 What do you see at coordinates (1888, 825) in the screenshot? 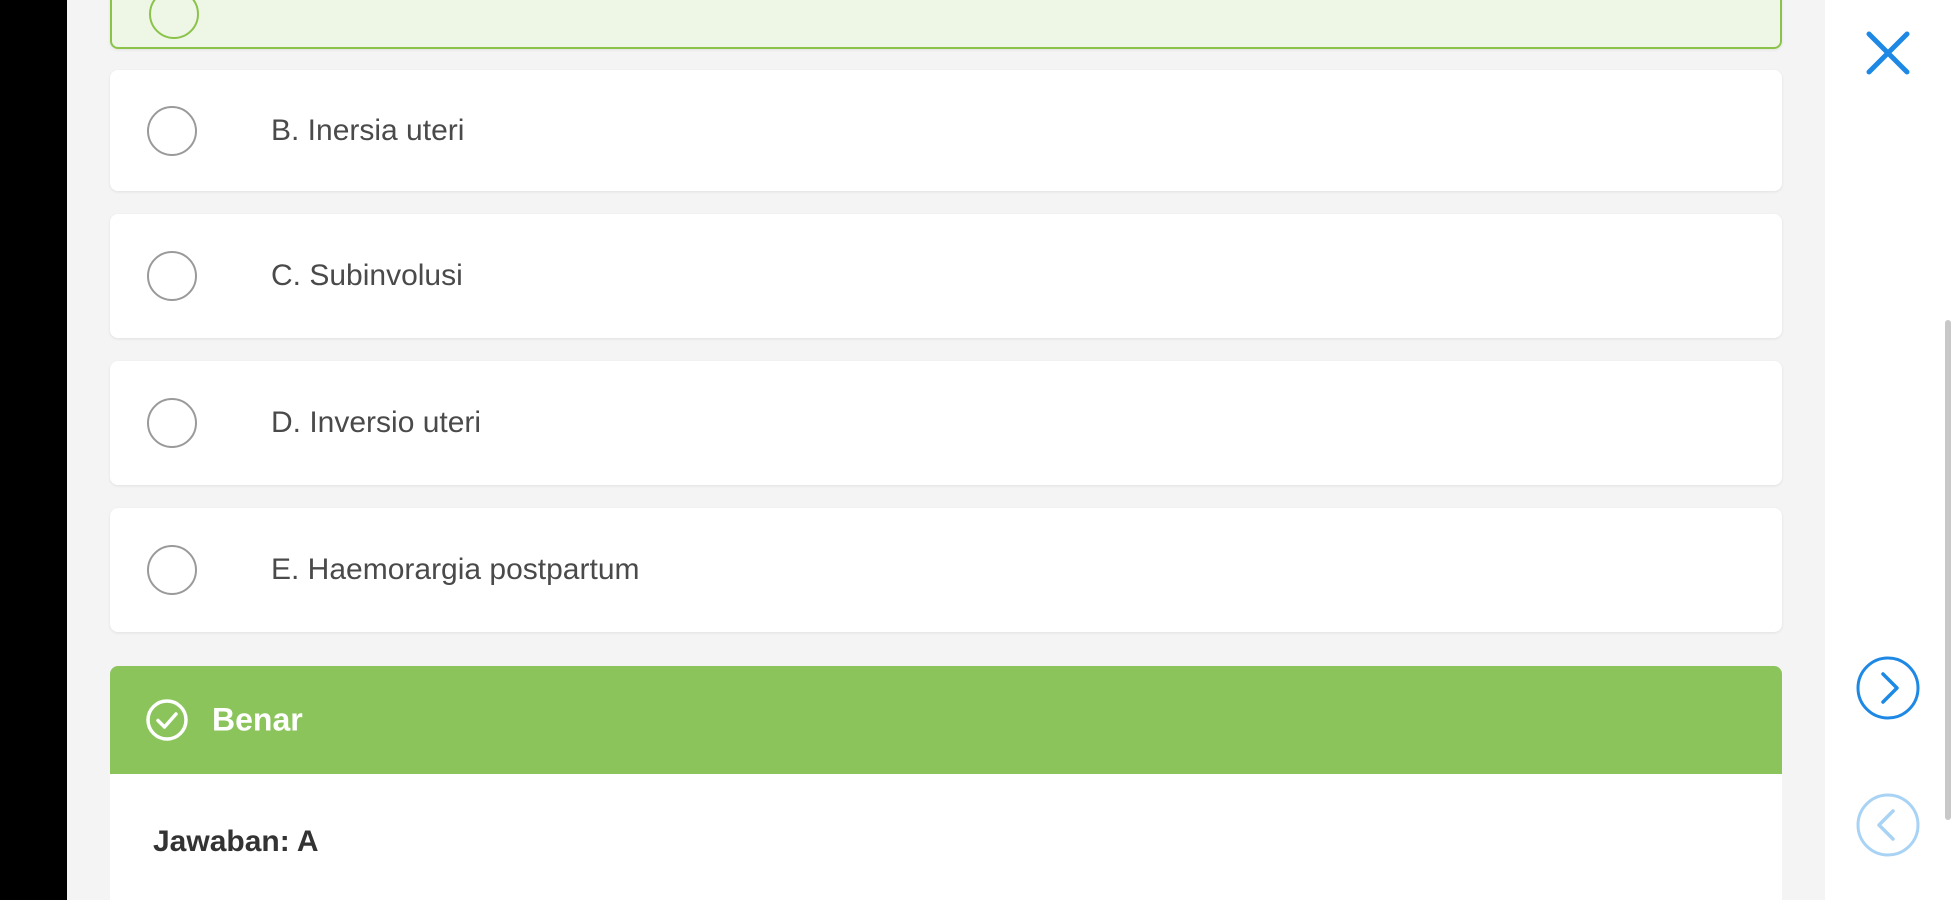
I see `chevron-left-circle-icon` at bounding box center [1888, 825].